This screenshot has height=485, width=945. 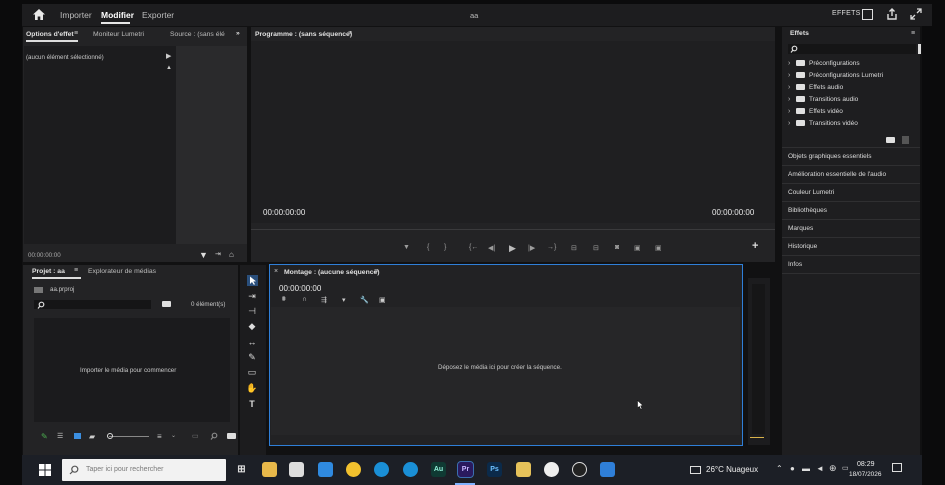 What do you see at coordinates (332, 272) in the screenshot?
I see `timeline-title: Montage : (aucune séquence)` at bounding box center [332, 272].